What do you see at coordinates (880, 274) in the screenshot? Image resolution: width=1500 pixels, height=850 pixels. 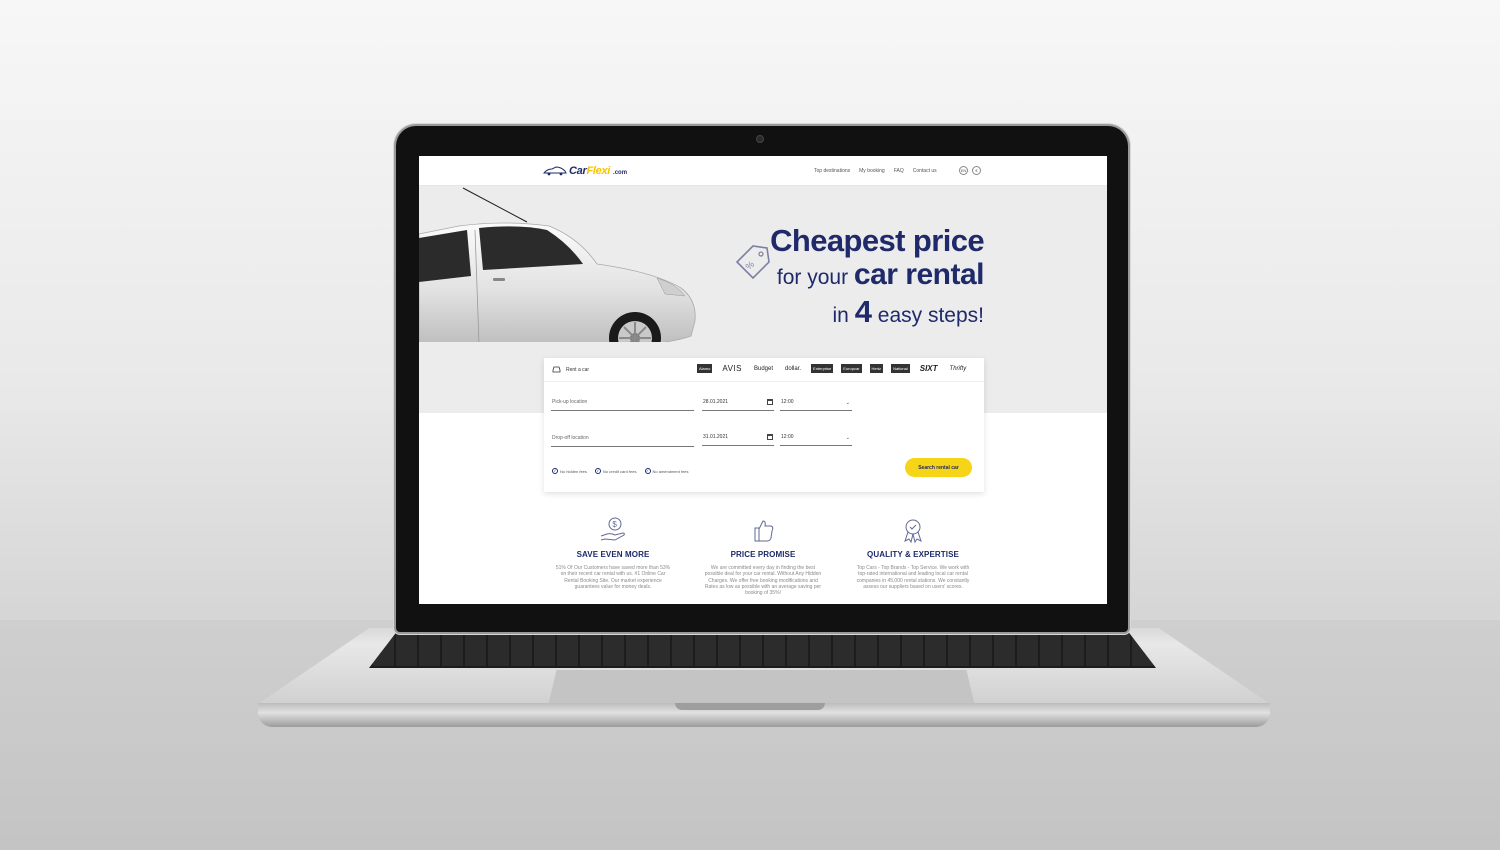 I see `headline-line-2: for your car rental` at bounding box center [880, 274].